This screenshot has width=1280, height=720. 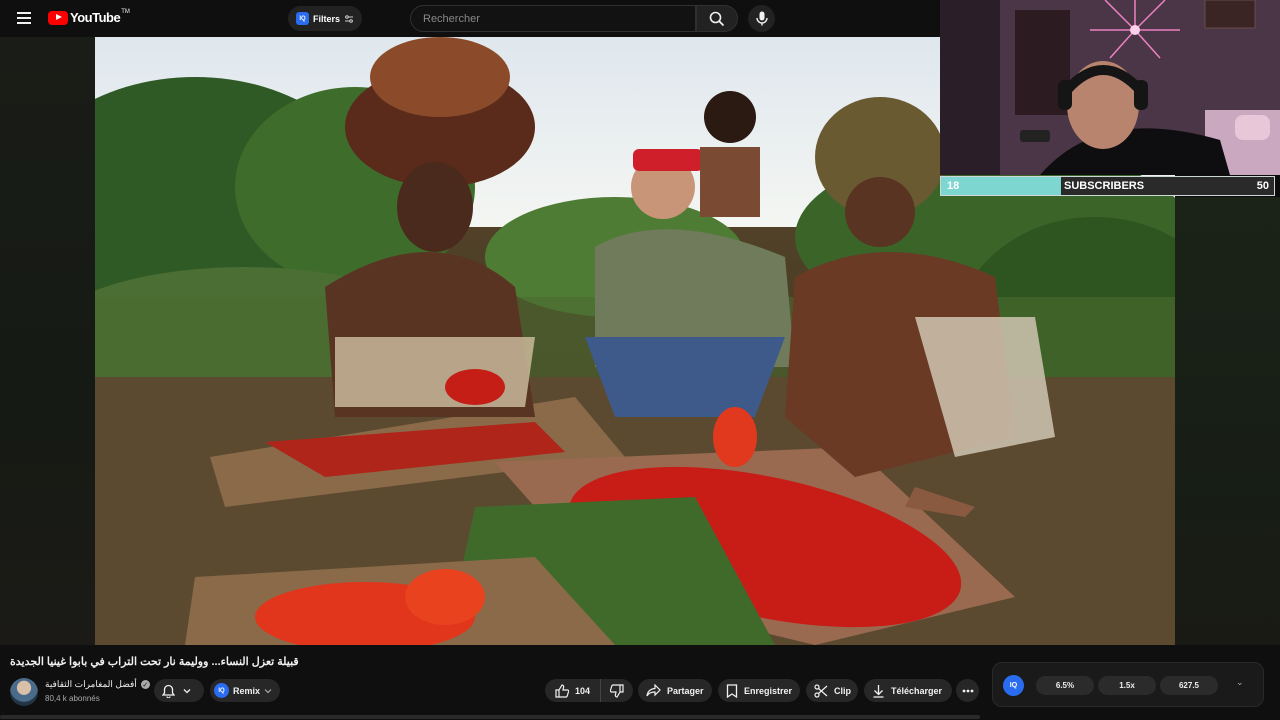 What do you see at coordinates (1262, 186) in the screenshot?
I see `subscriber-goal: 50` at bounding box center [1262, 186].